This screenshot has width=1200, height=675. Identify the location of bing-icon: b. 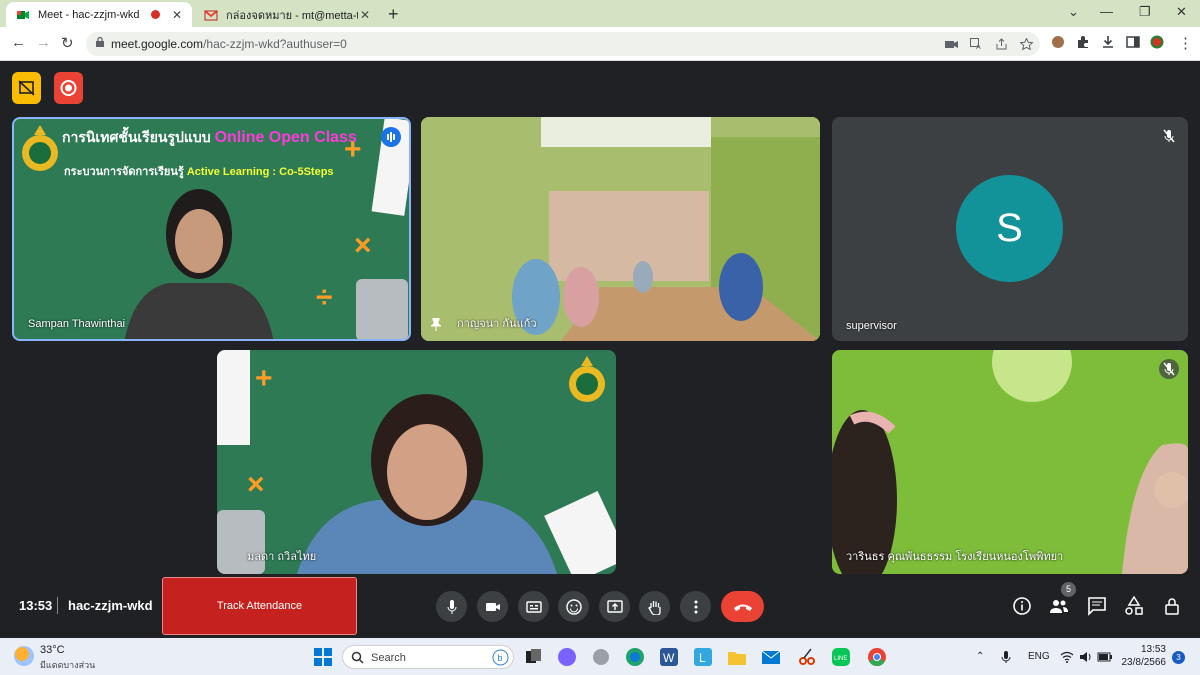
(500, 657).